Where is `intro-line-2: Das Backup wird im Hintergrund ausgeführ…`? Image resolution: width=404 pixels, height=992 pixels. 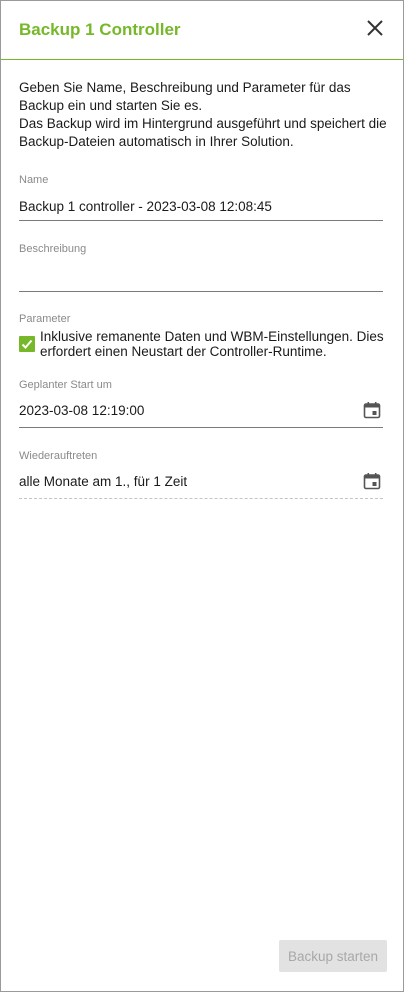 intro-line-2: Das Backup wird im Hintergrund ausgeführ… is located at coordinates (203, 132).